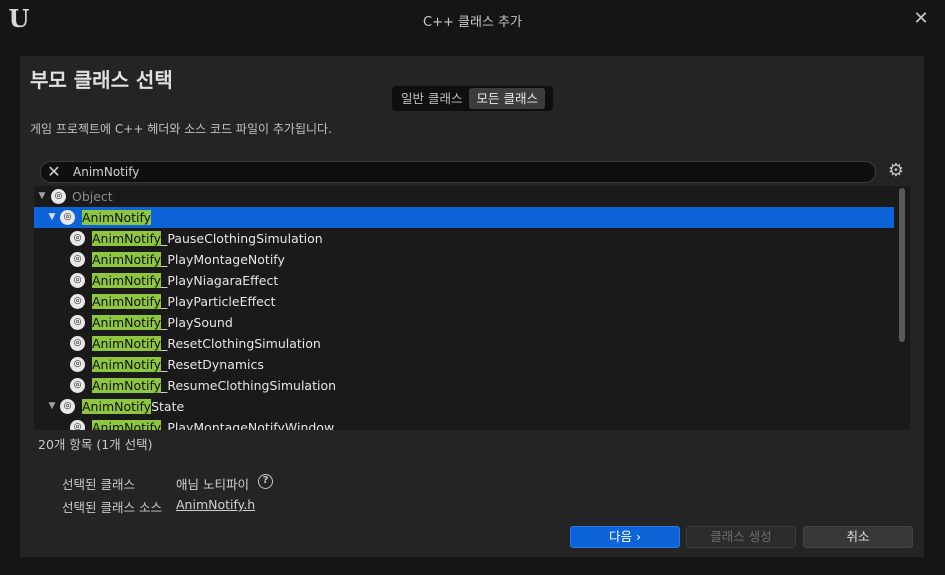 This screenshot has height=575, width=945. I want to click on tree-row-label: AnimNotify_PlayNiagaraEffect, so click(185, 280).